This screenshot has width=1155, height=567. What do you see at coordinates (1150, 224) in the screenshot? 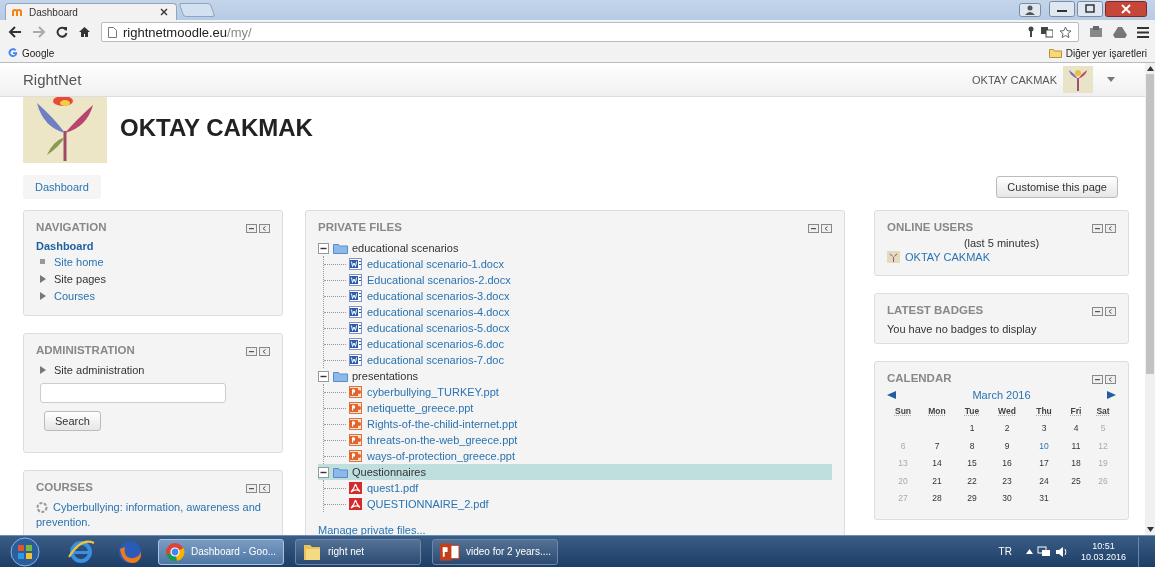
I see `scrollbar-thumb` at bounding box center [1150, 224].